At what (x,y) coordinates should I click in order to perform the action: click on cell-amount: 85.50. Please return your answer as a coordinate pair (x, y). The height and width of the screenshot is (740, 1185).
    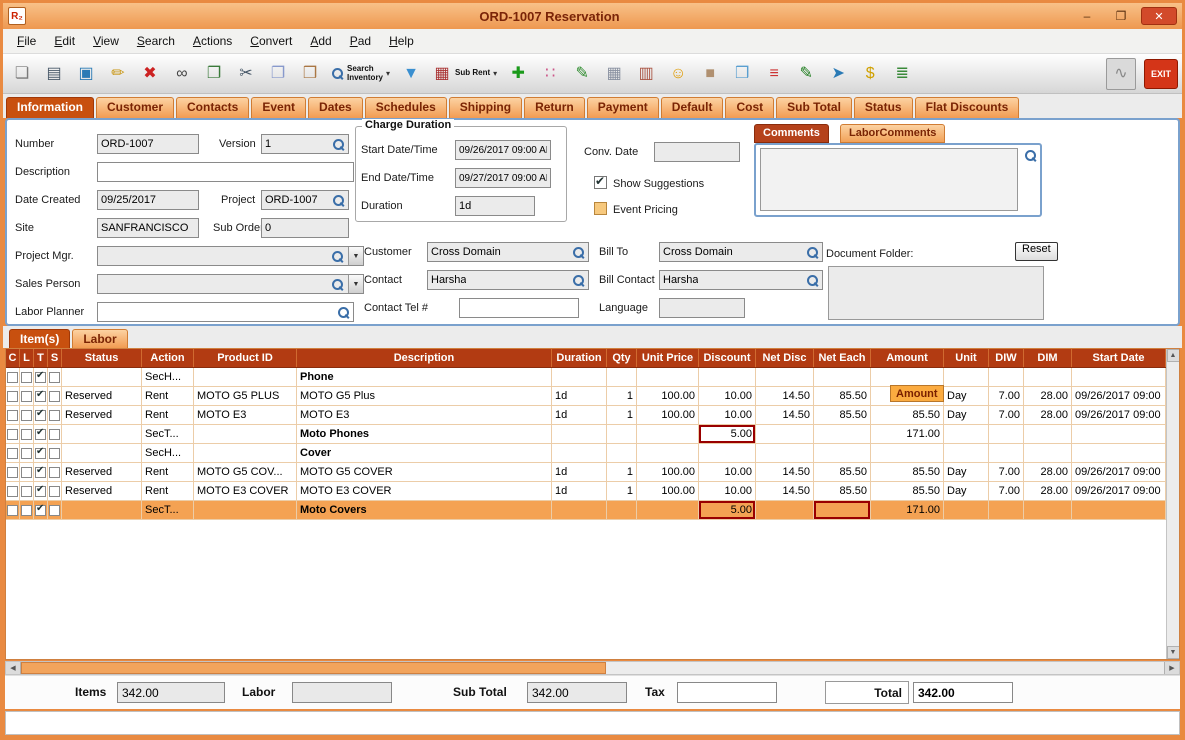
    Looking at the image, I should click on (907, 491).